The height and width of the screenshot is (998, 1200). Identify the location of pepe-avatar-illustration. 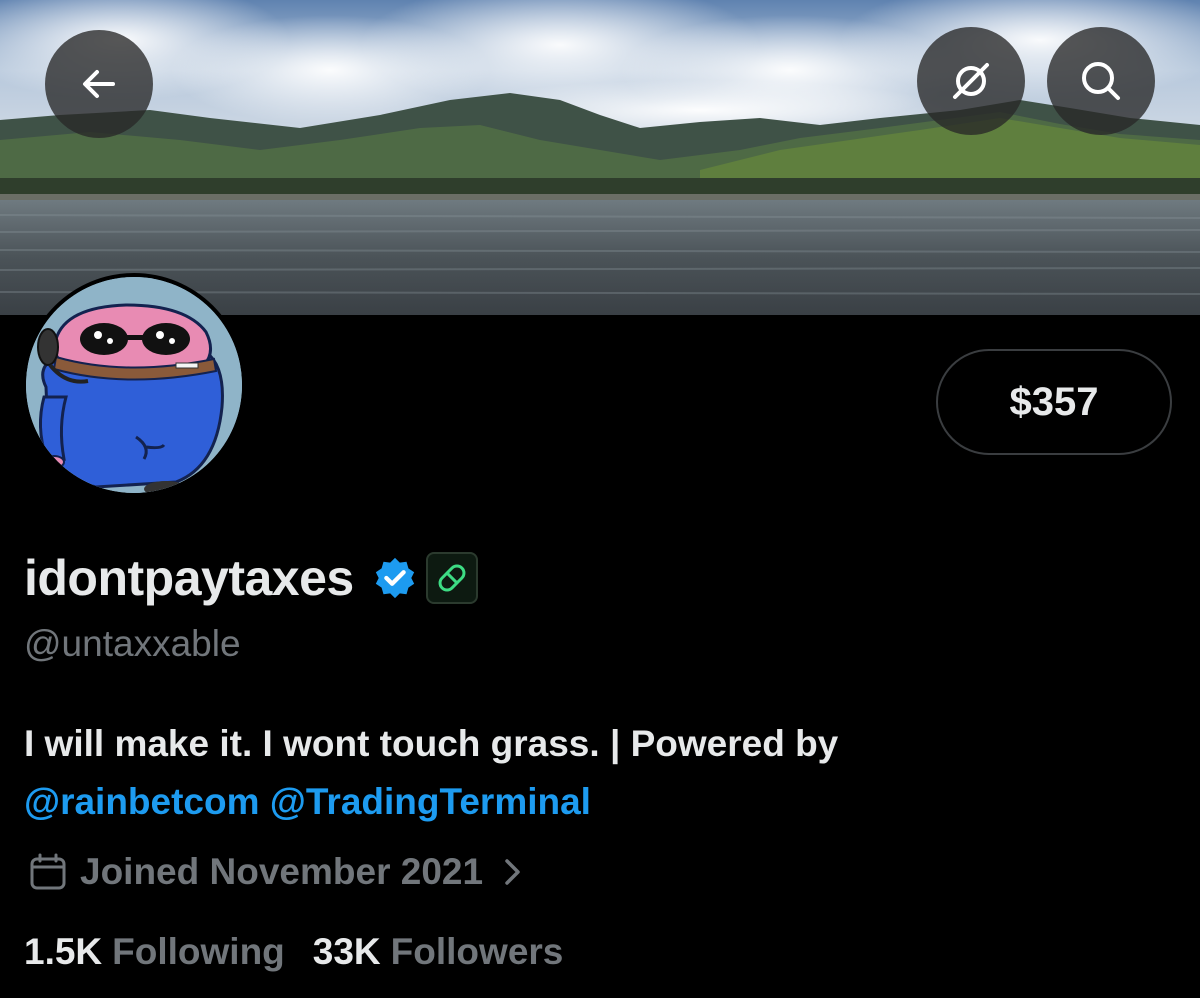
(134, 385).